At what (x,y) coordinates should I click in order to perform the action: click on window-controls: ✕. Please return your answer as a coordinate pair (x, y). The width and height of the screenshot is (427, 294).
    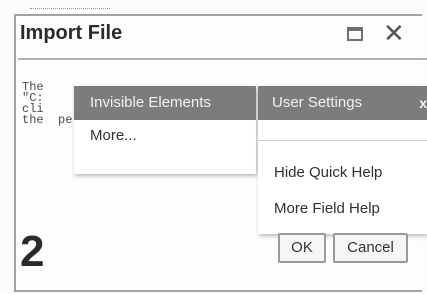
    Looking at the image, I should click on (382, 33).